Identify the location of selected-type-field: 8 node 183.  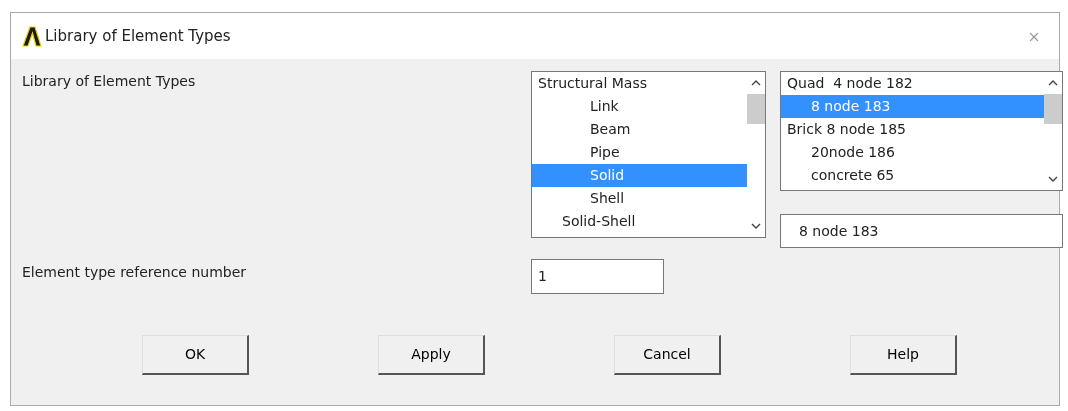
(921, 231).